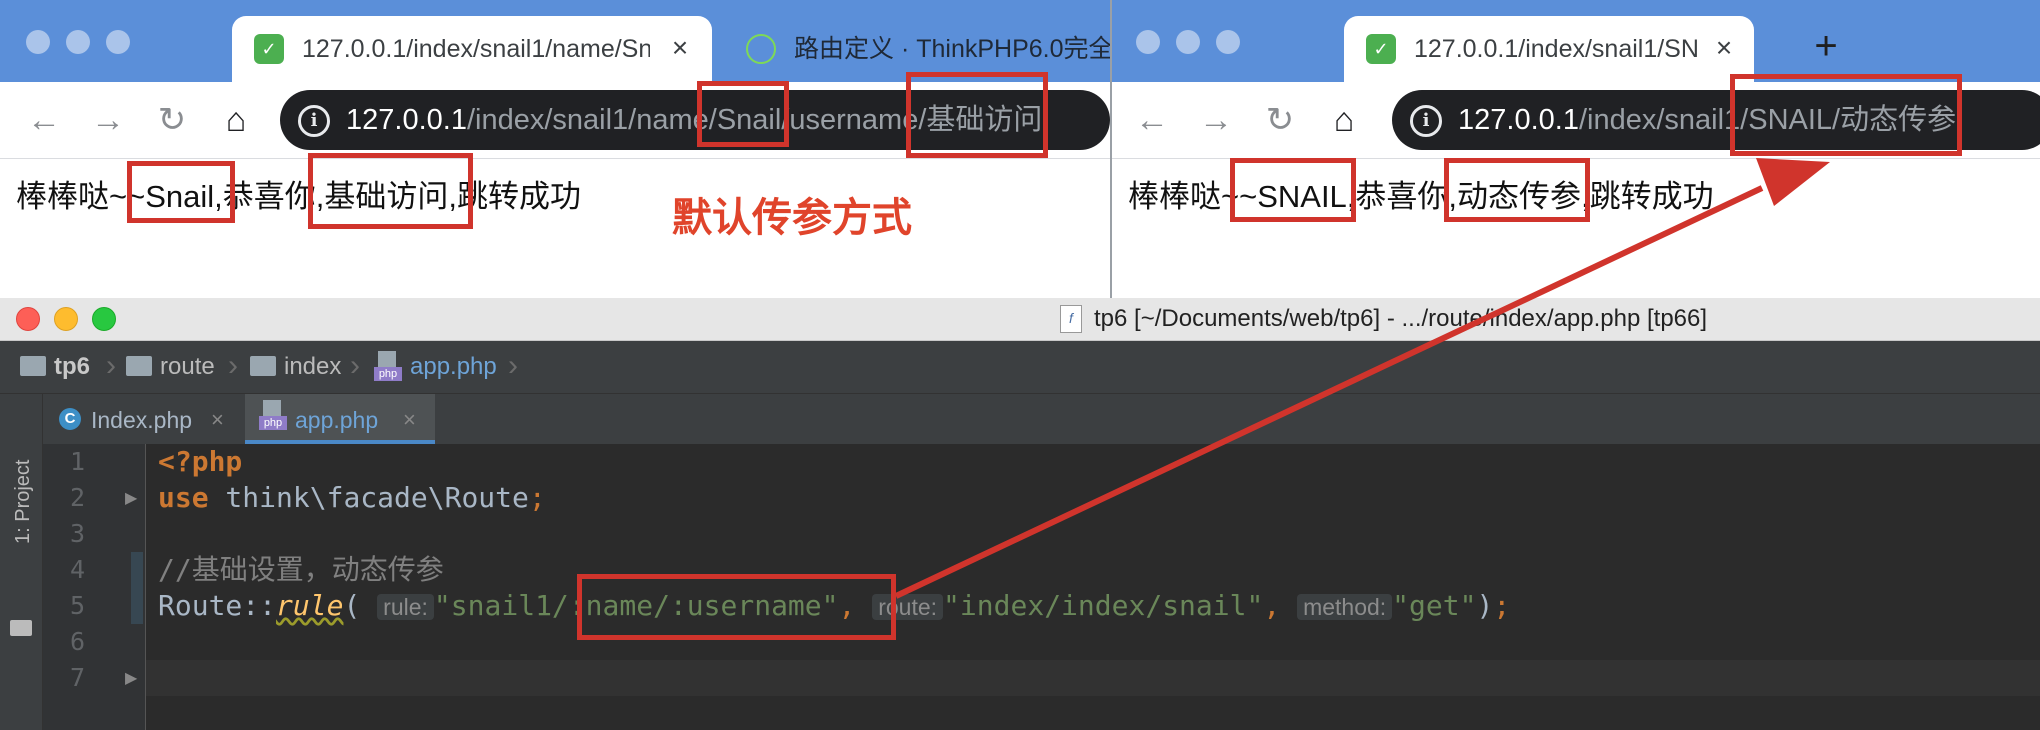  I want to click on highlight-box-url-right, so click(1846, 115).